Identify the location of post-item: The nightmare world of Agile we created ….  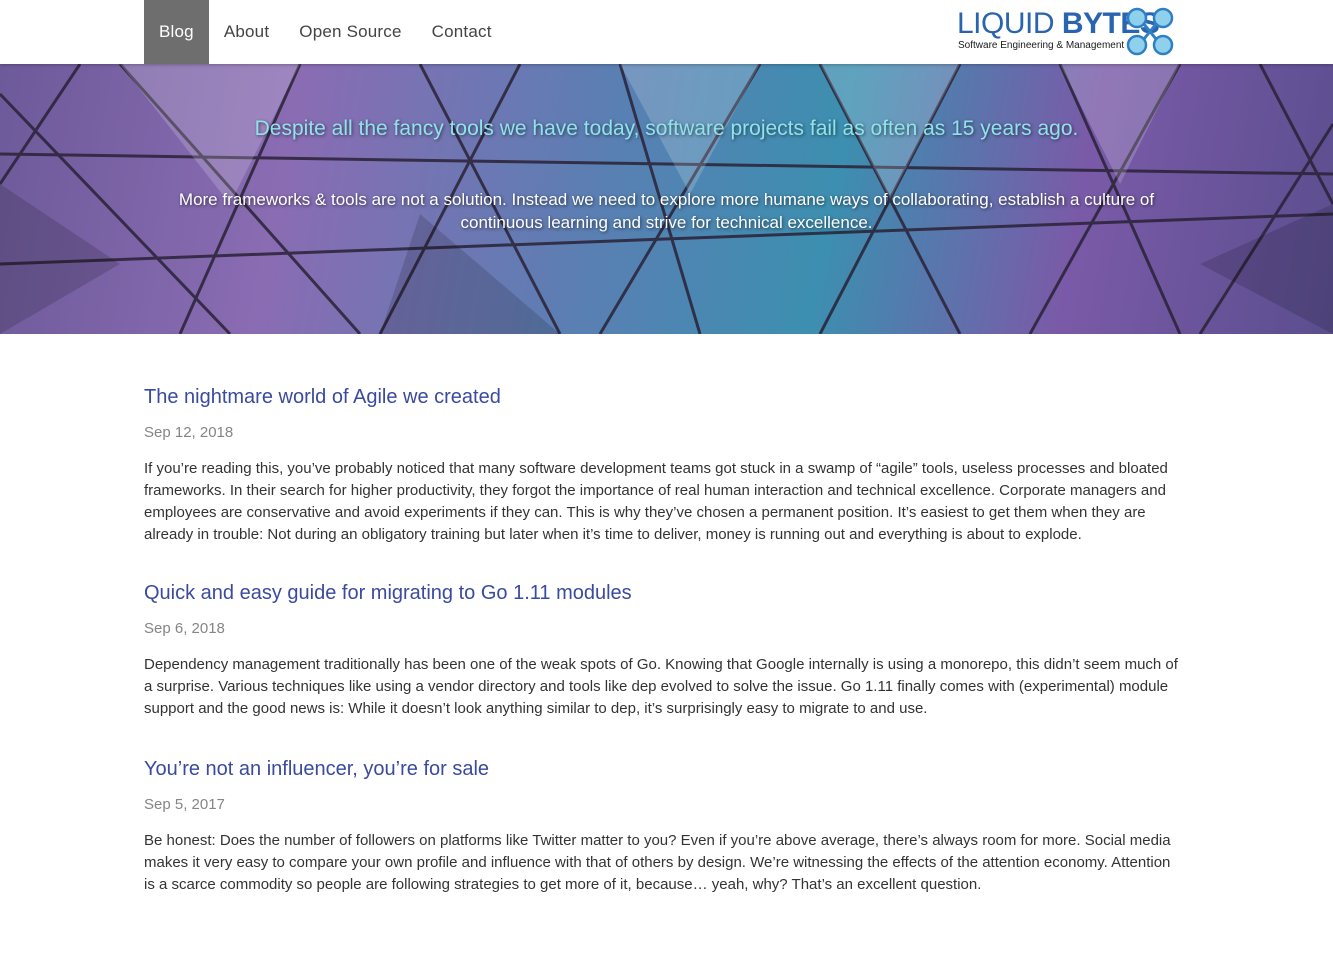
(664, 463).